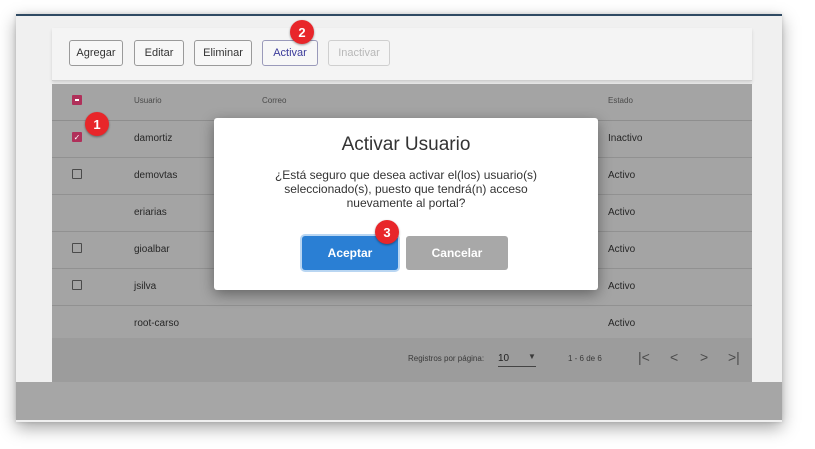 The width and height of the screenshot is (815, 449). Describe the element at coordinates (150, 212) in the screenshot. I see `row-usuario: eriarias` at that location.